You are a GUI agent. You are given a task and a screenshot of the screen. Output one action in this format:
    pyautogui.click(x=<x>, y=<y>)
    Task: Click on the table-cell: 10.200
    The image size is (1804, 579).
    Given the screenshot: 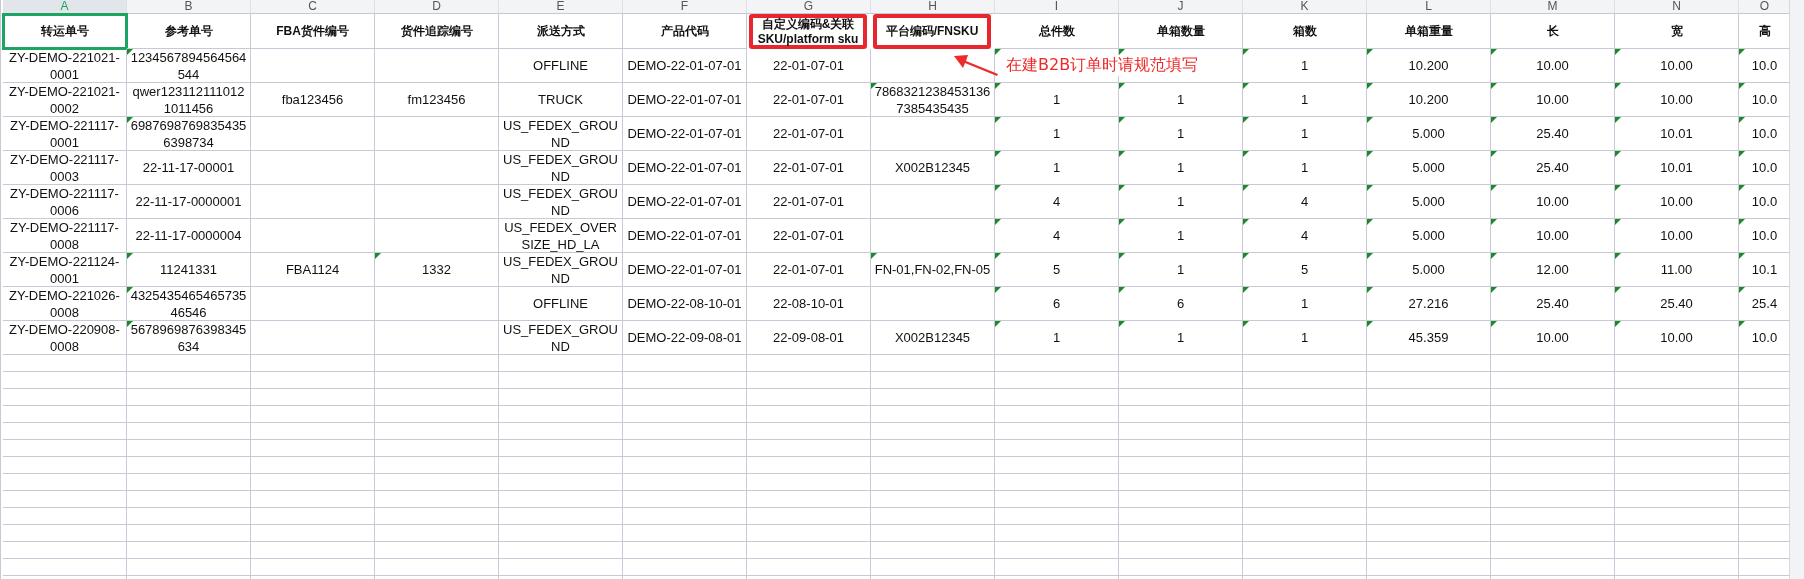 What is the action you would take?
    pyautogui.click(x=1429, y=100)
    